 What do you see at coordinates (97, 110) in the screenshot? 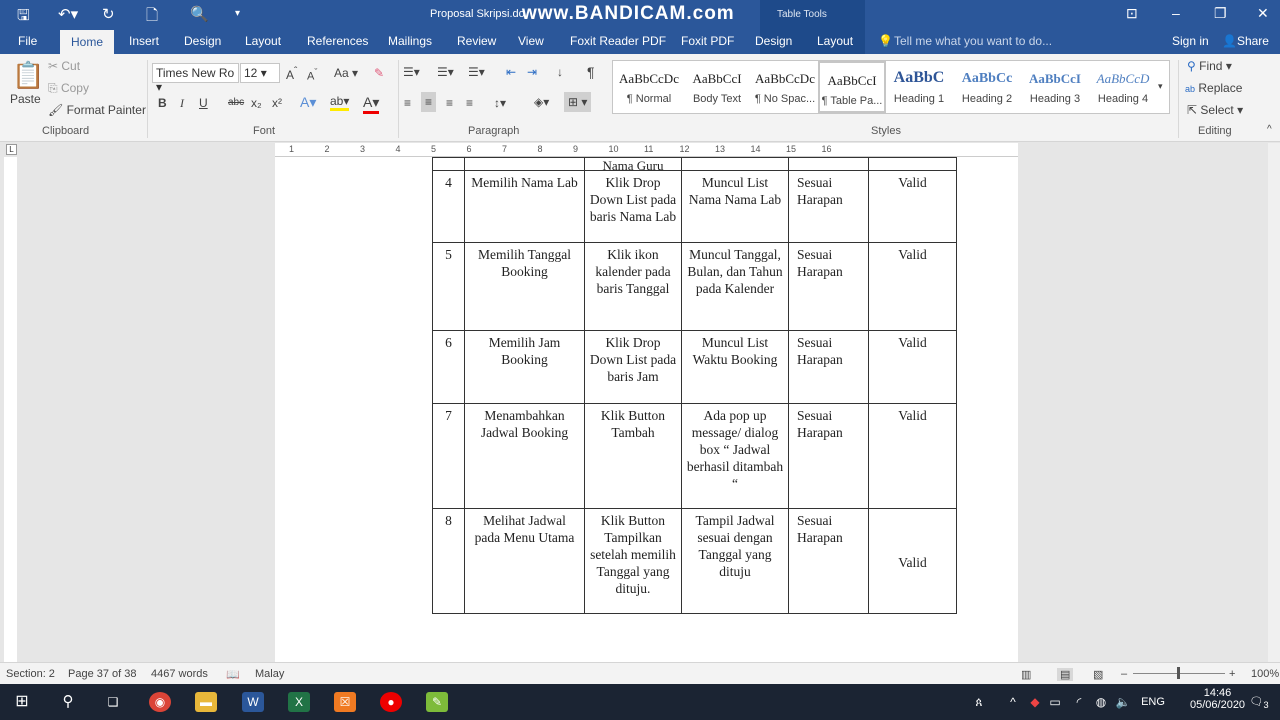
I see `format-painter-button: 🖌 Format Painter` at bounding box center [97, 110].